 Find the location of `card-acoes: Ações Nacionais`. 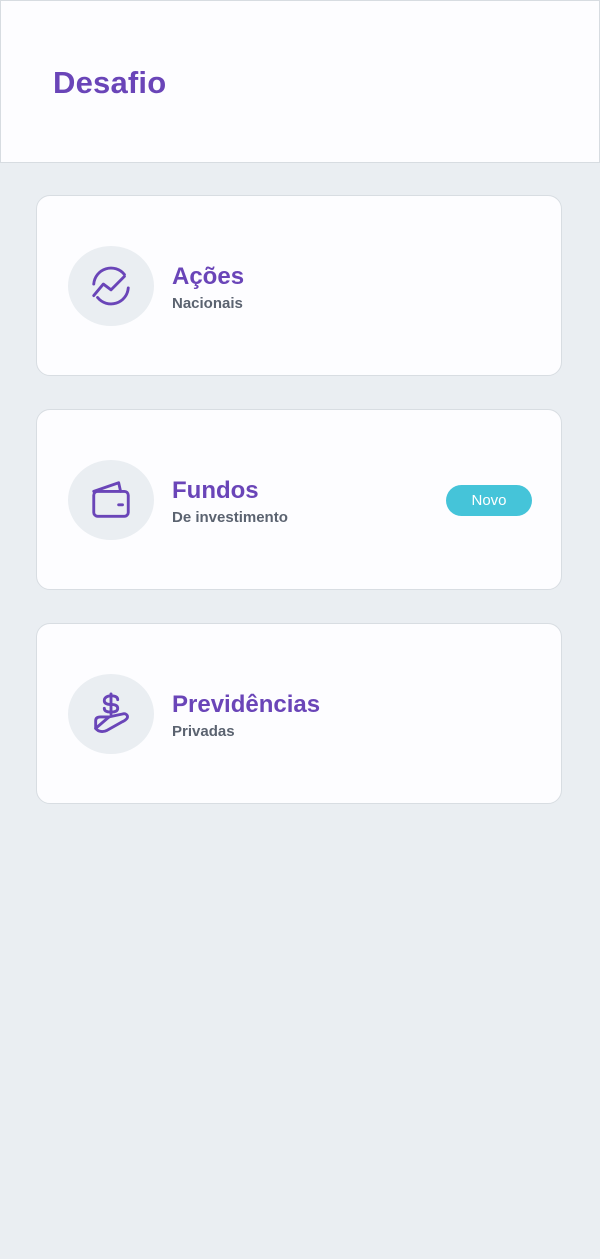

card-acoes: Ações Nacionais is located at coordinates (299, 285).